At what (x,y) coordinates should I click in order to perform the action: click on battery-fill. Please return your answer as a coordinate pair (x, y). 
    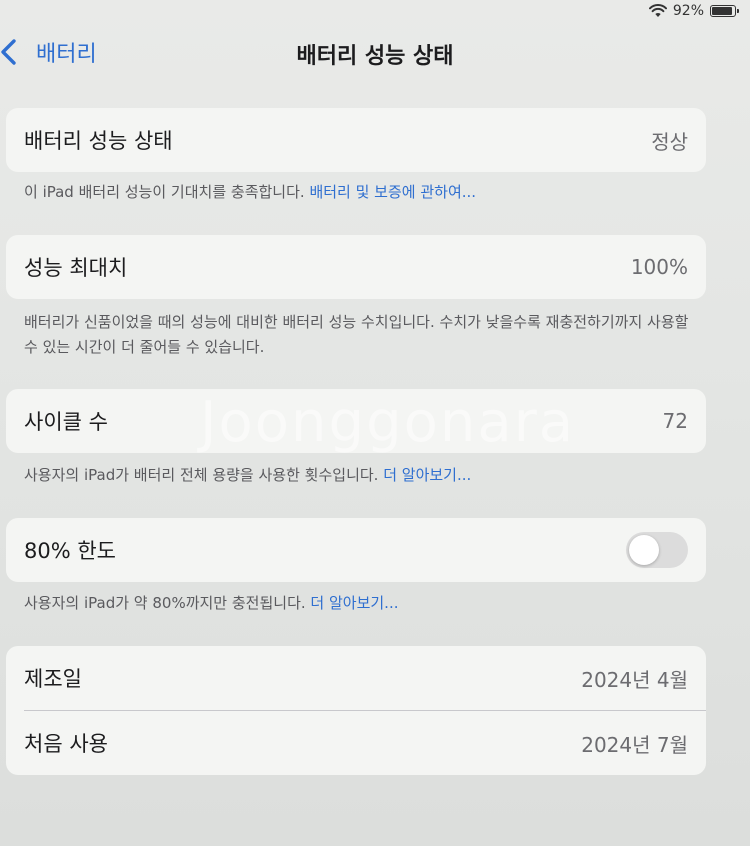
    Looking at the image, I should click on (722, 11).